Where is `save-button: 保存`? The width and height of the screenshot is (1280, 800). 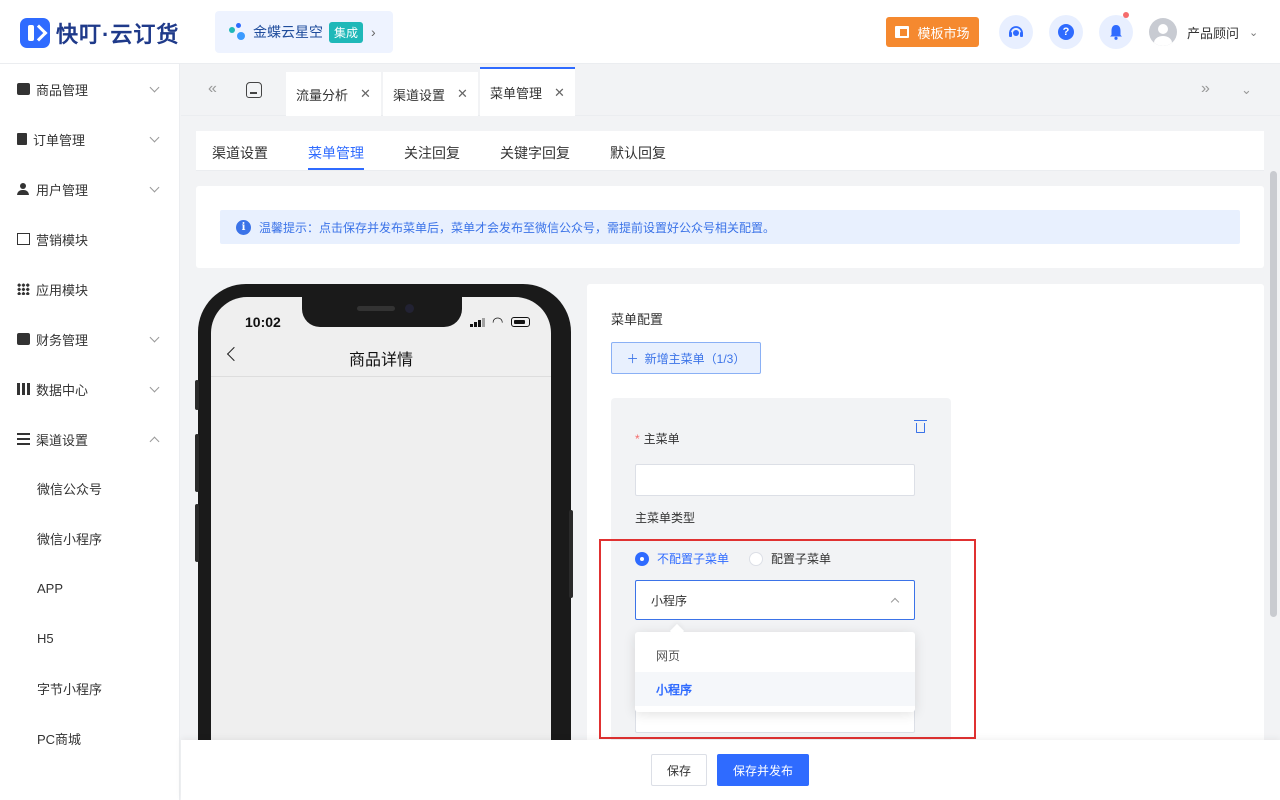 save-button: 保存 is located at coordinates (679, 770).